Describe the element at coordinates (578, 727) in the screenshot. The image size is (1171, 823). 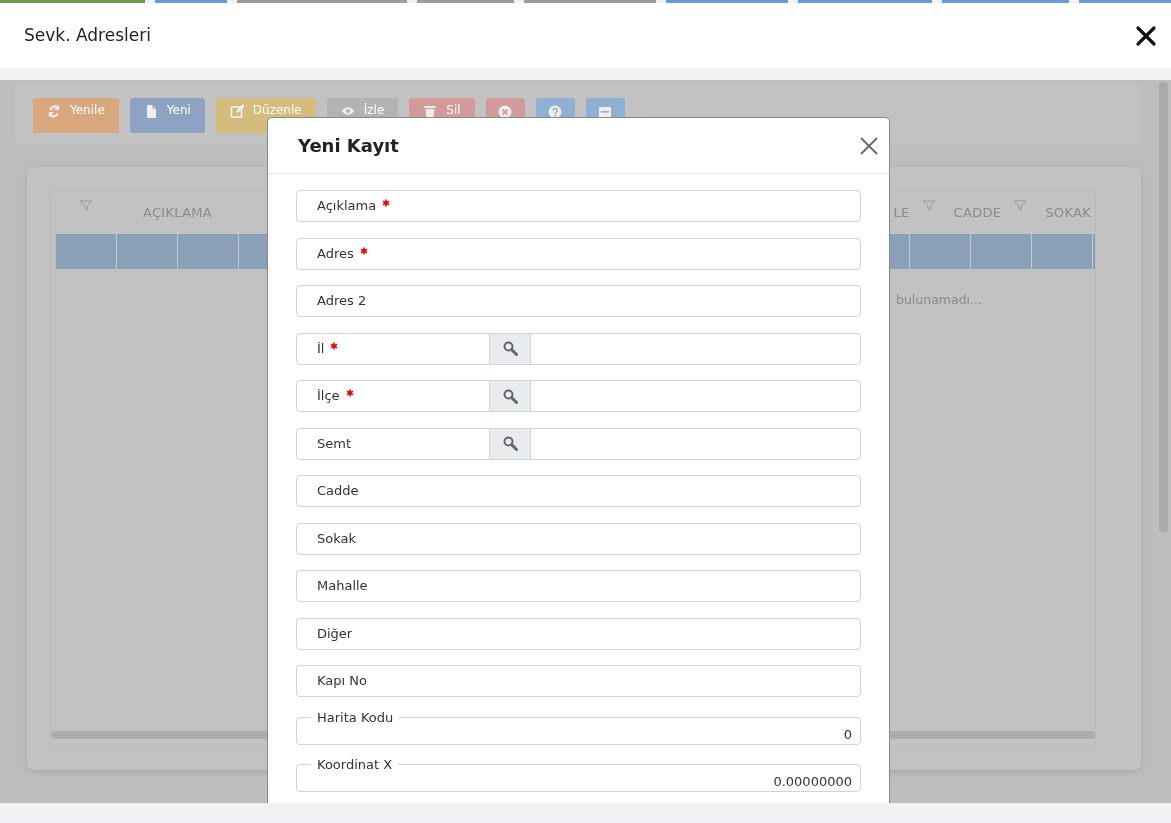
I see `input-field: Harita Kodu 0` at that location.